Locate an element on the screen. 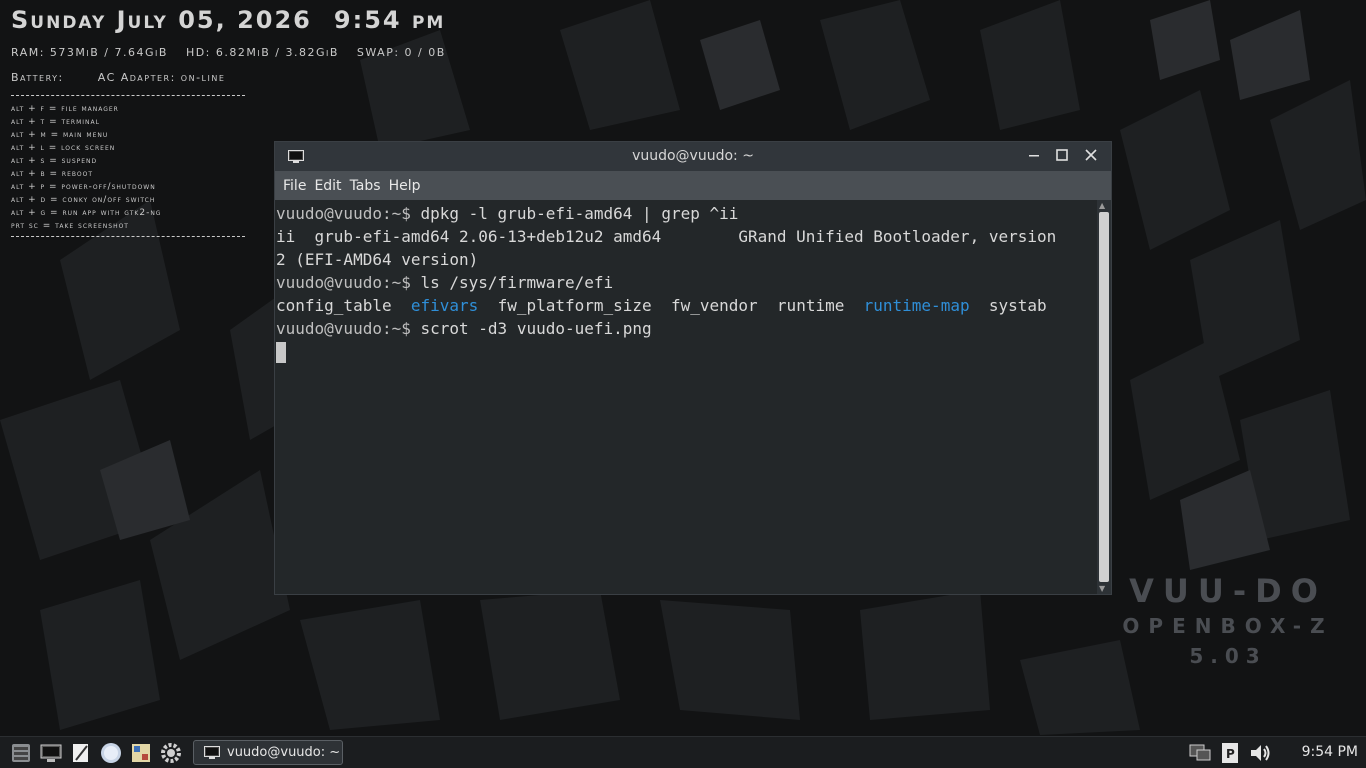 The width and height of the screenshot is (1366, 768). window-title: vuudo@vuudo: ~ is located at coordinates (693, 156).